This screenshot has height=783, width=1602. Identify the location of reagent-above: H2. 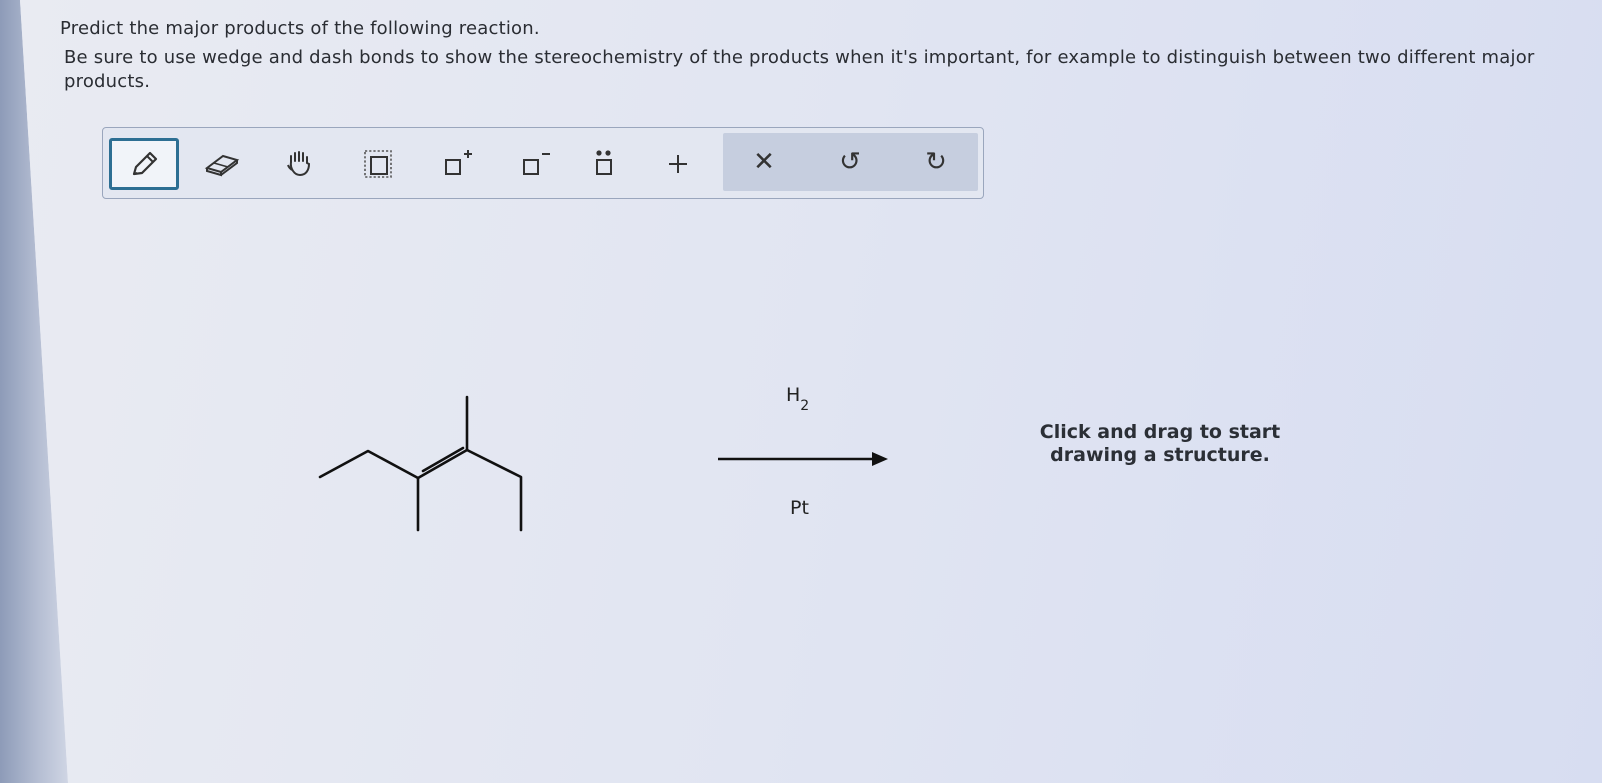
(797, 399).